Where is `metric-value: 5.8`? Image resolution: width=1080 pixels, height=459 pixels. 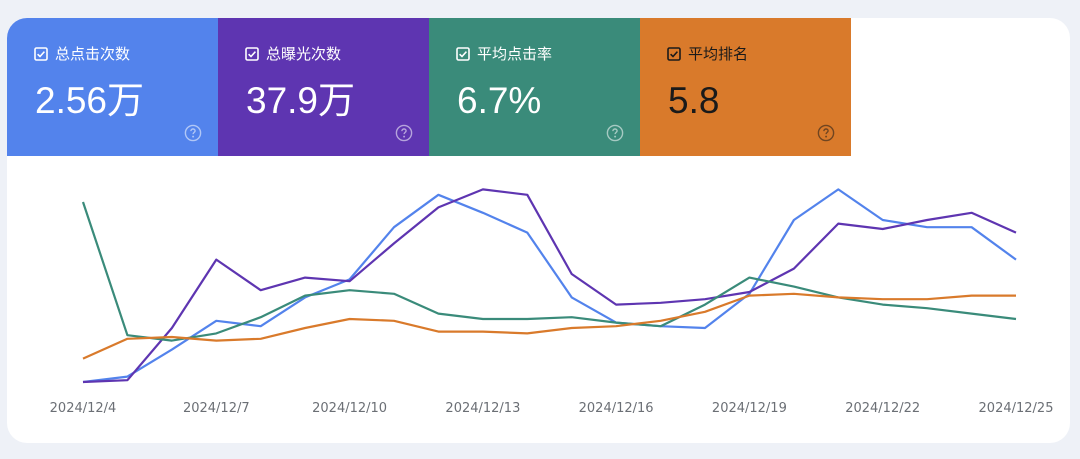
metric-value: 5.8 is located at coordinates (694, 100).